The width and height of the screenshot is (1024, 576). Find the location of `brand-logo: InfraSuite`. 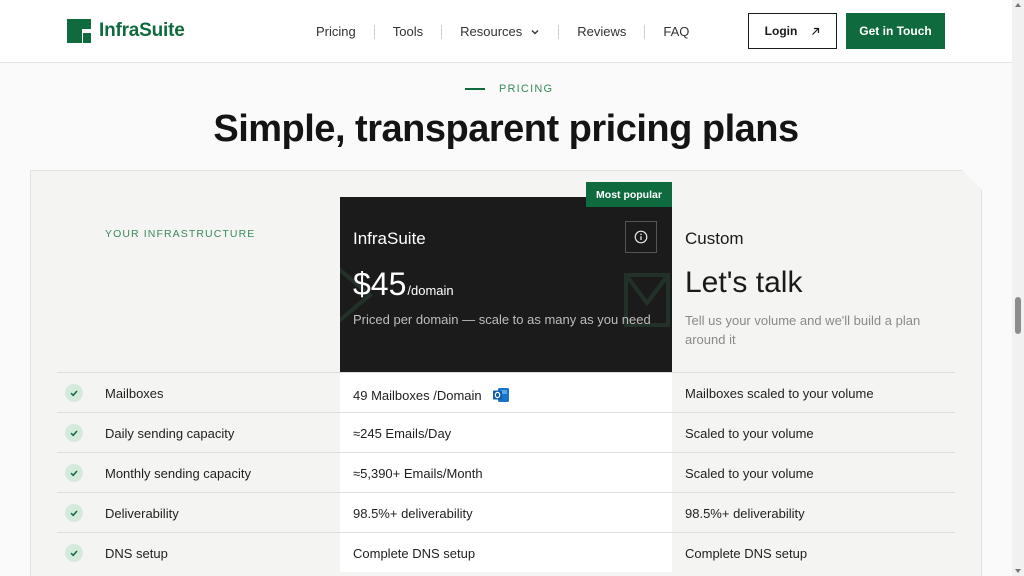

brand-logo: InfraSuite is located at coordinates (126, 31).